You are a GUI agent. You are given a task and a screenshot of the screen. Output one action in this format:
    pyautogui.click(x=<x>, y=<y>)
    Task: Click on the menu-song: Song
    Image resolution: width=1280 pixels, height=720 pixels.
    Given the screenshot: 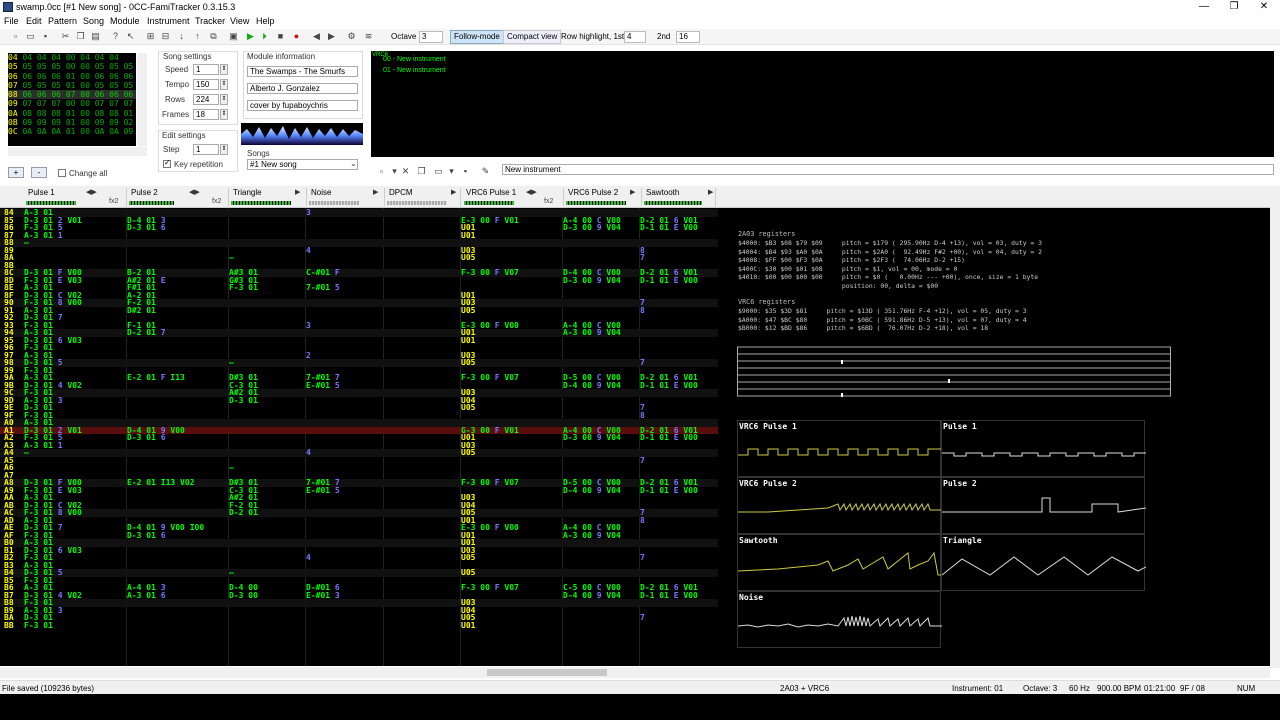 What is the action you would take?
    pyautogui.click(x=93, y=21)
    